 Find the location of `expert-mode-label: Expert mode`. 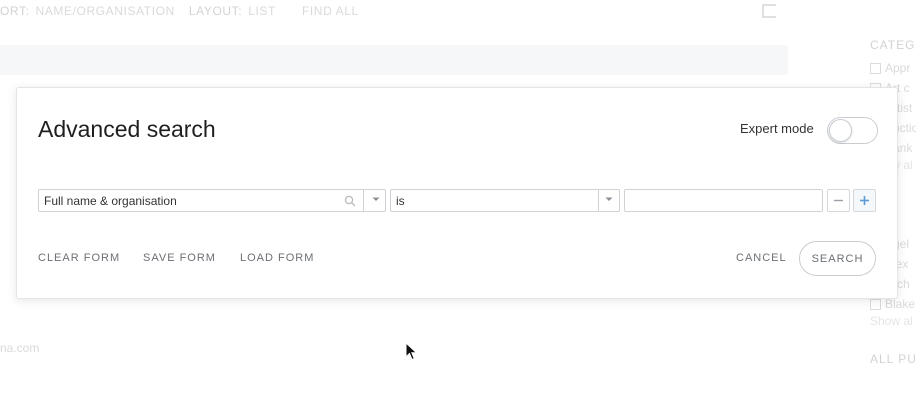

expert-mode-label: Expert mode is located at coordinates (777, 128).